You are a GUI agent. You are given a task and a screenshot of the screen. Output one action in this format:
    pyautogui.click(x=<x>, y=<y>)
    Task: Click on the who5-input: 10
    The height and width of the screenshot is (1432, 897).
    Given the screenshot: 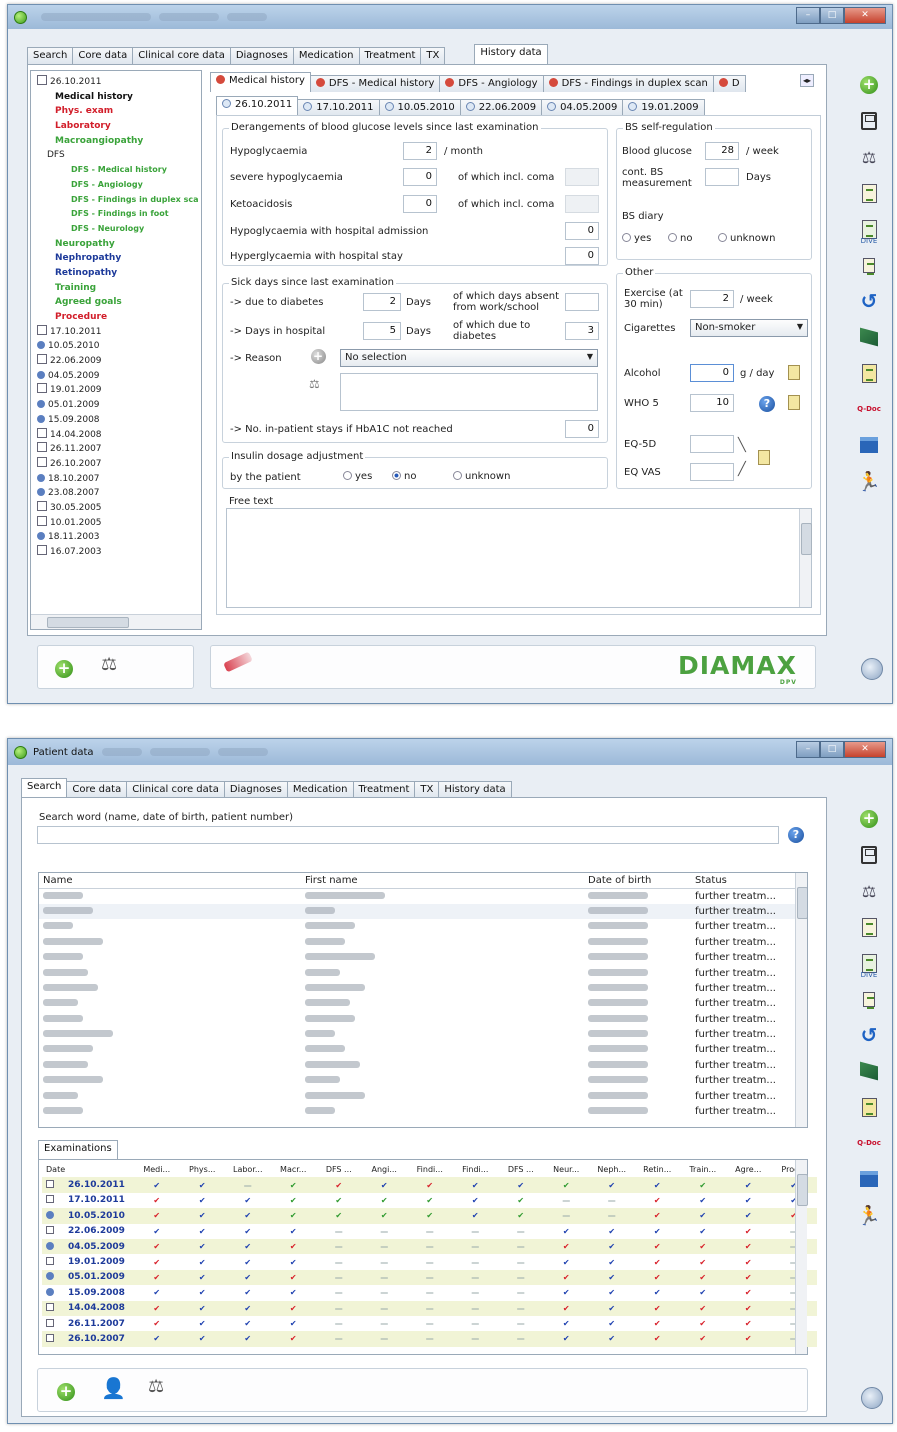 What is the action you would take?
    pyautogui.click(x=712, y=403)
    